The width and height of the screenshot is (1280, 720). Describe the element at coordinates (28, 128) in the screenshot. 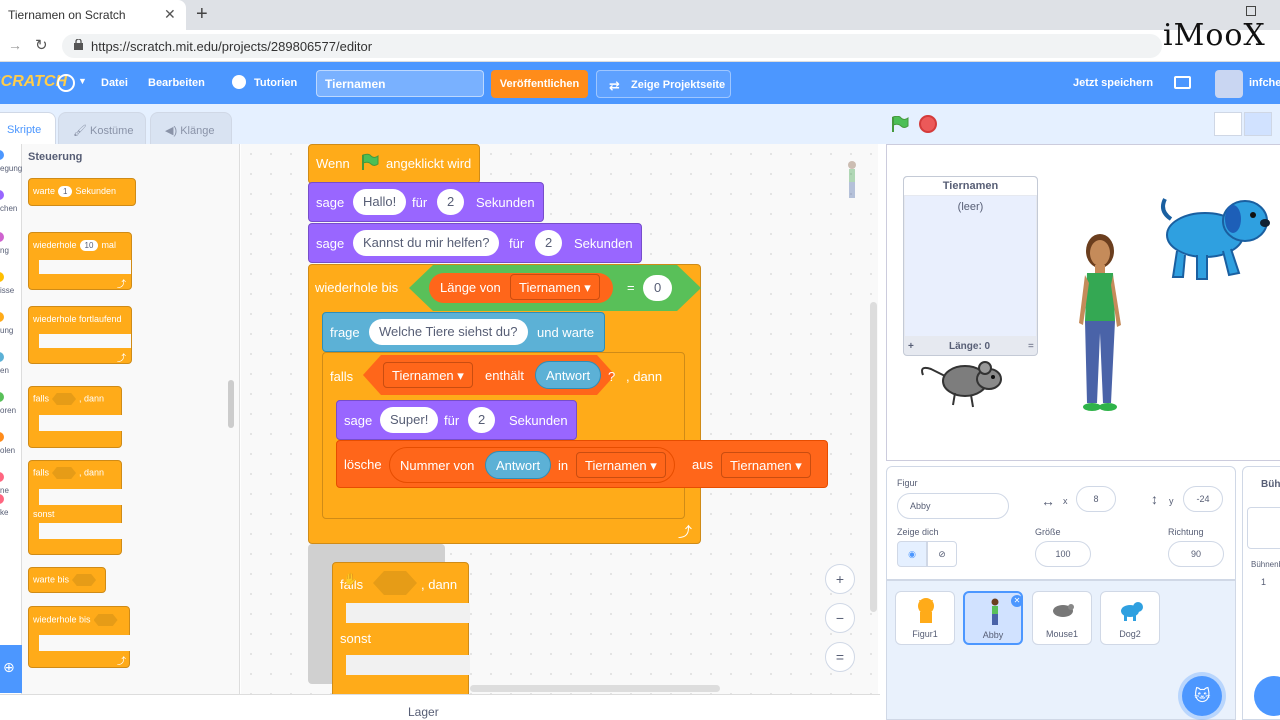

I see `tab-scripts: Skripte` at that location.